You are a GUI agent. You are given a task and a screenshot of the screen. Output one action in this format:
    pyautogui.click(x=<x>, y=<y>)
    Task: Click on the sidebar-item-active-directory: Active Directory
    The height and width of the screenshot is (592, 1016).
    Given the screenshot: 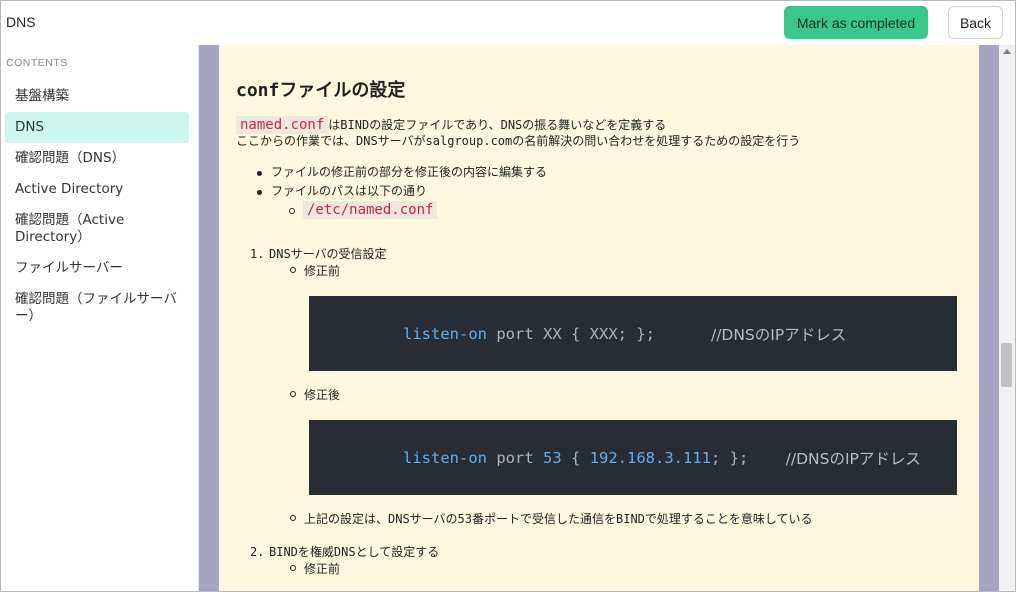 What is the action you would take?
    pyautogui.click(x=97, y=189)
    